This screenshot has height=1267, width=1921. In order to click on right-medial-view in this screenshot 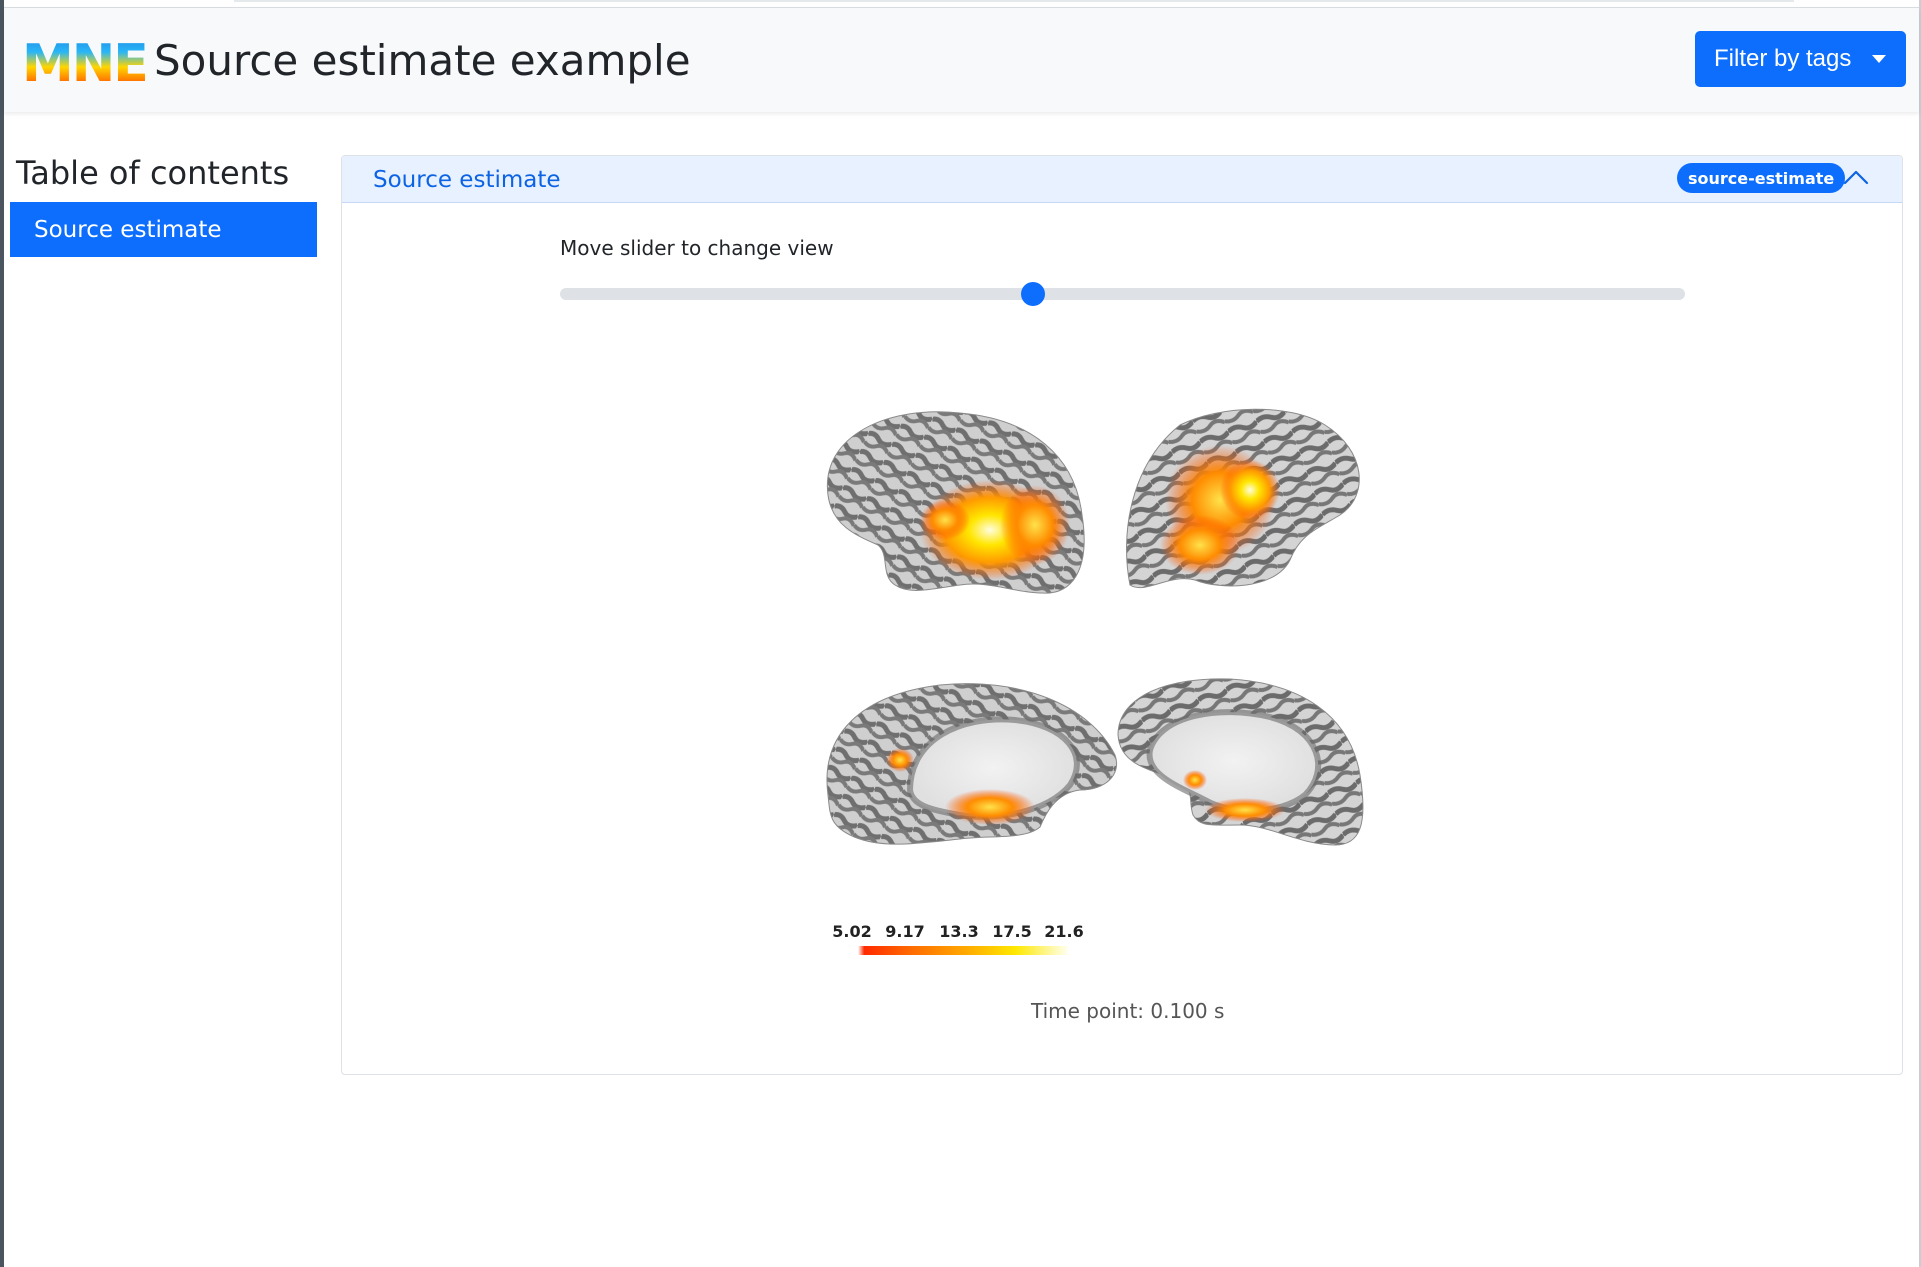, I will do `click(1240, 762)`.